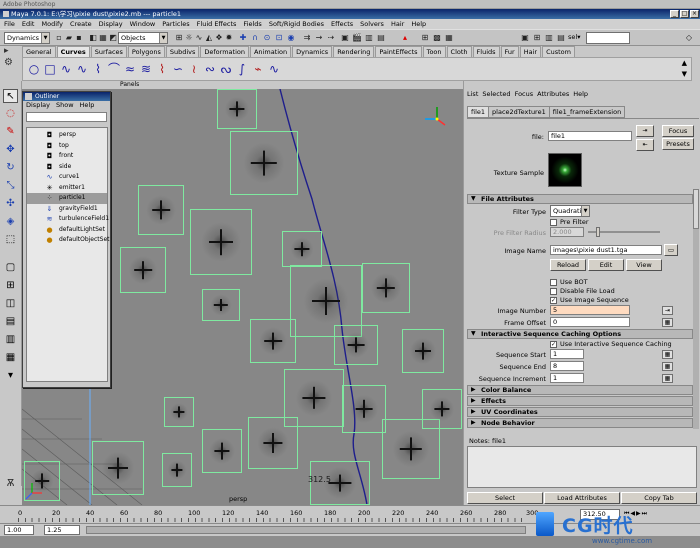 The height and width of the screenshot is (548, 700). What do you see at coordinates (580, 390) in the screenshot?
I see `color-balance-header: ▶ Color Balance` at bounding box center [580, 390].